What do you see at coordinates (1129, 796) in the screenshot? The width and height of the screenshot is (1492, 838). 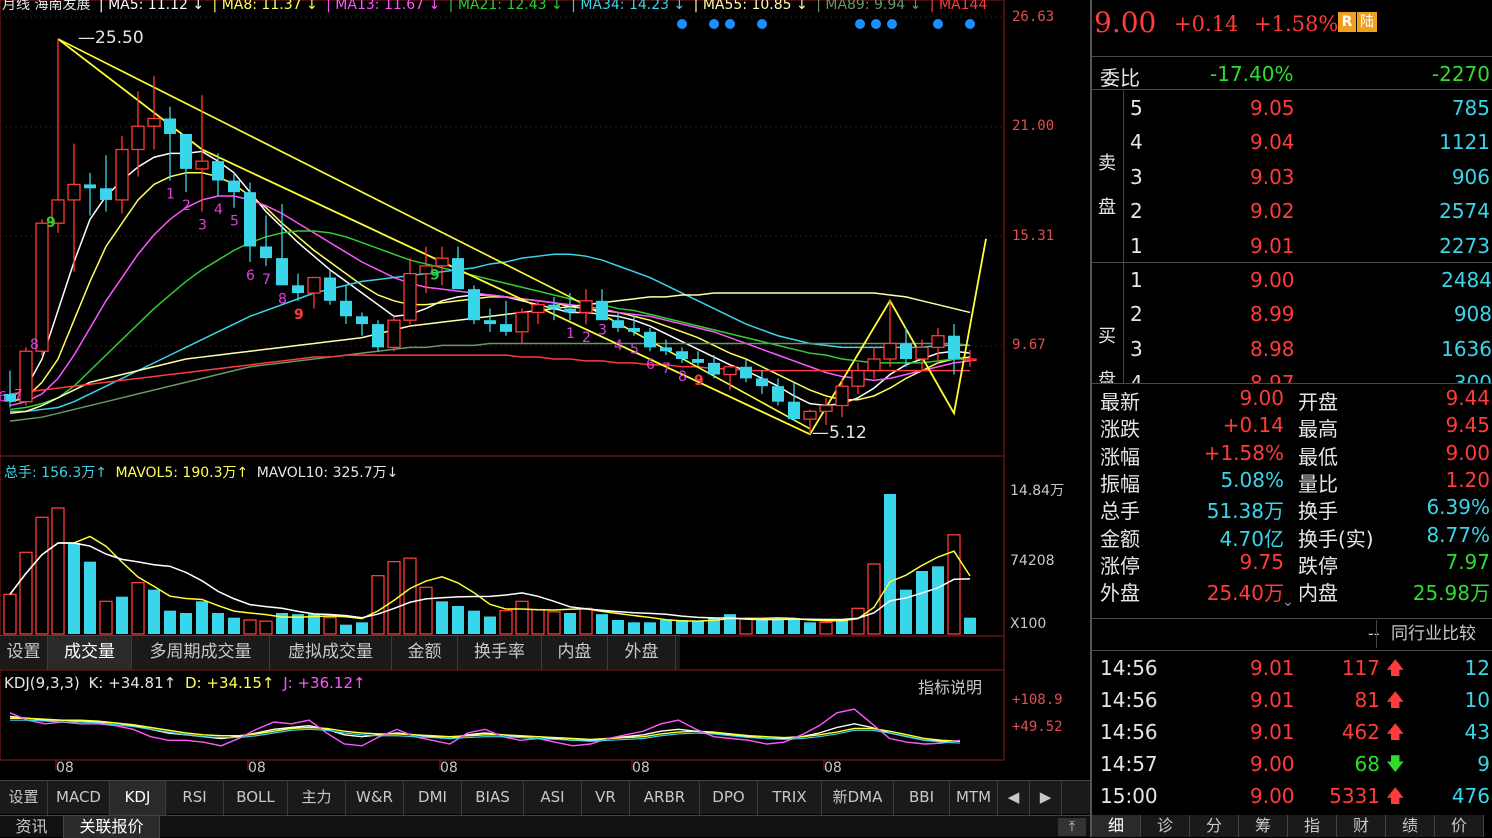 I see `tick-time: 15:00` at bounding box center [1129, 796].